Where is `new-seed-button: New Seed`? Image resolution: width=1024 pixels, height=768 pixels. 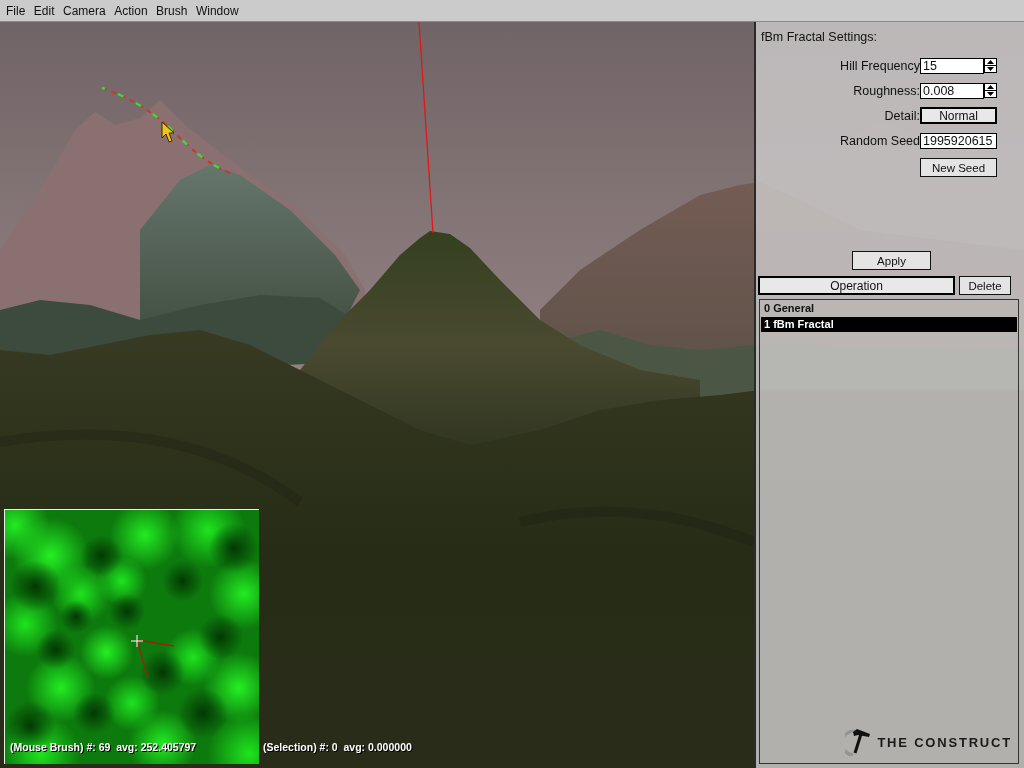
new-seed-button: New Seed is located at coordinates (958, 167).